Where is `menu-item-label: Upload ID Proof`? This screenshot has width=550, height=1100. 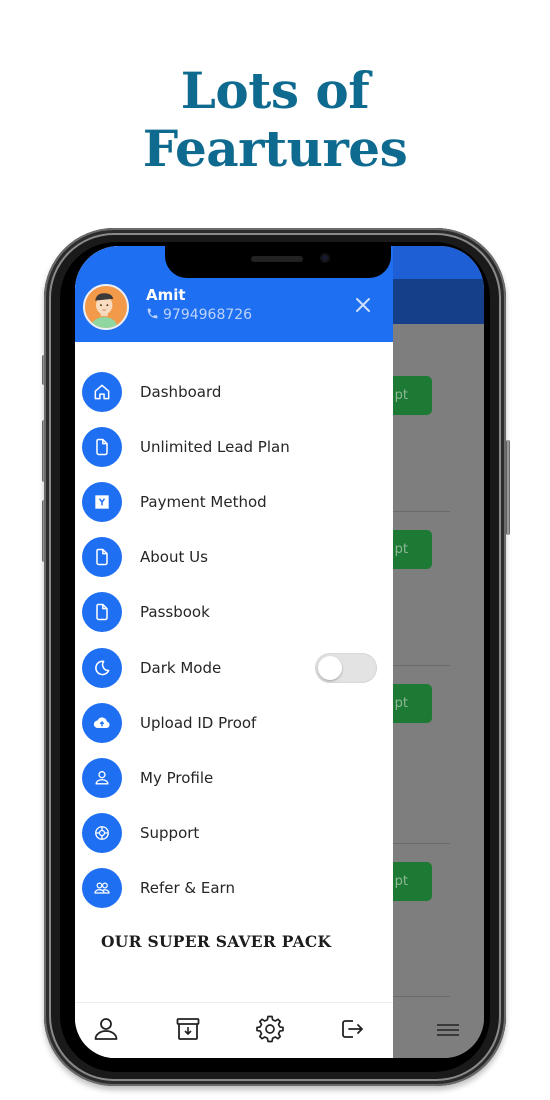
menu-item-label: Upload ID Proof is located at coordinates (198, 722).